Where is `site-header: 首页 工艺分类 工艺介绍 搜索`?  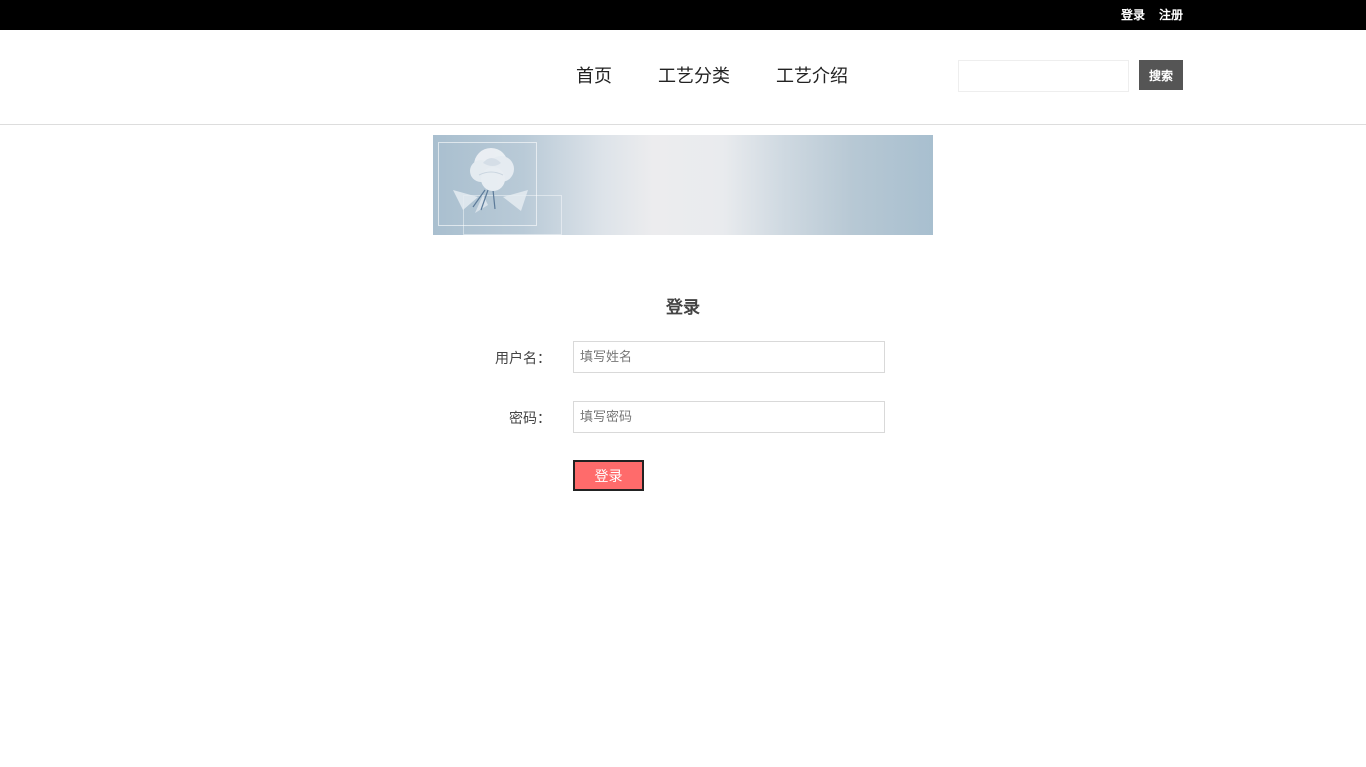
site-header: 首页 工艺分类 工艺介绍 搜索 is located at coordinates (683, 77).